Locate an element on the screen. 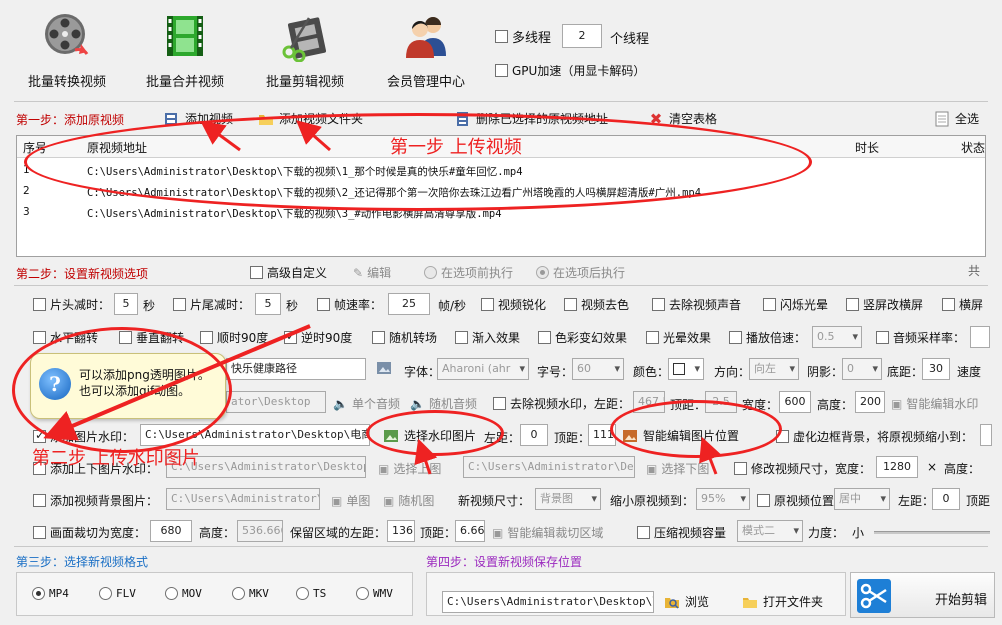 Image resolution: width=1002 pixels, height=625 pixels. sharpen-checkbox is located at coordinates (487, 304).